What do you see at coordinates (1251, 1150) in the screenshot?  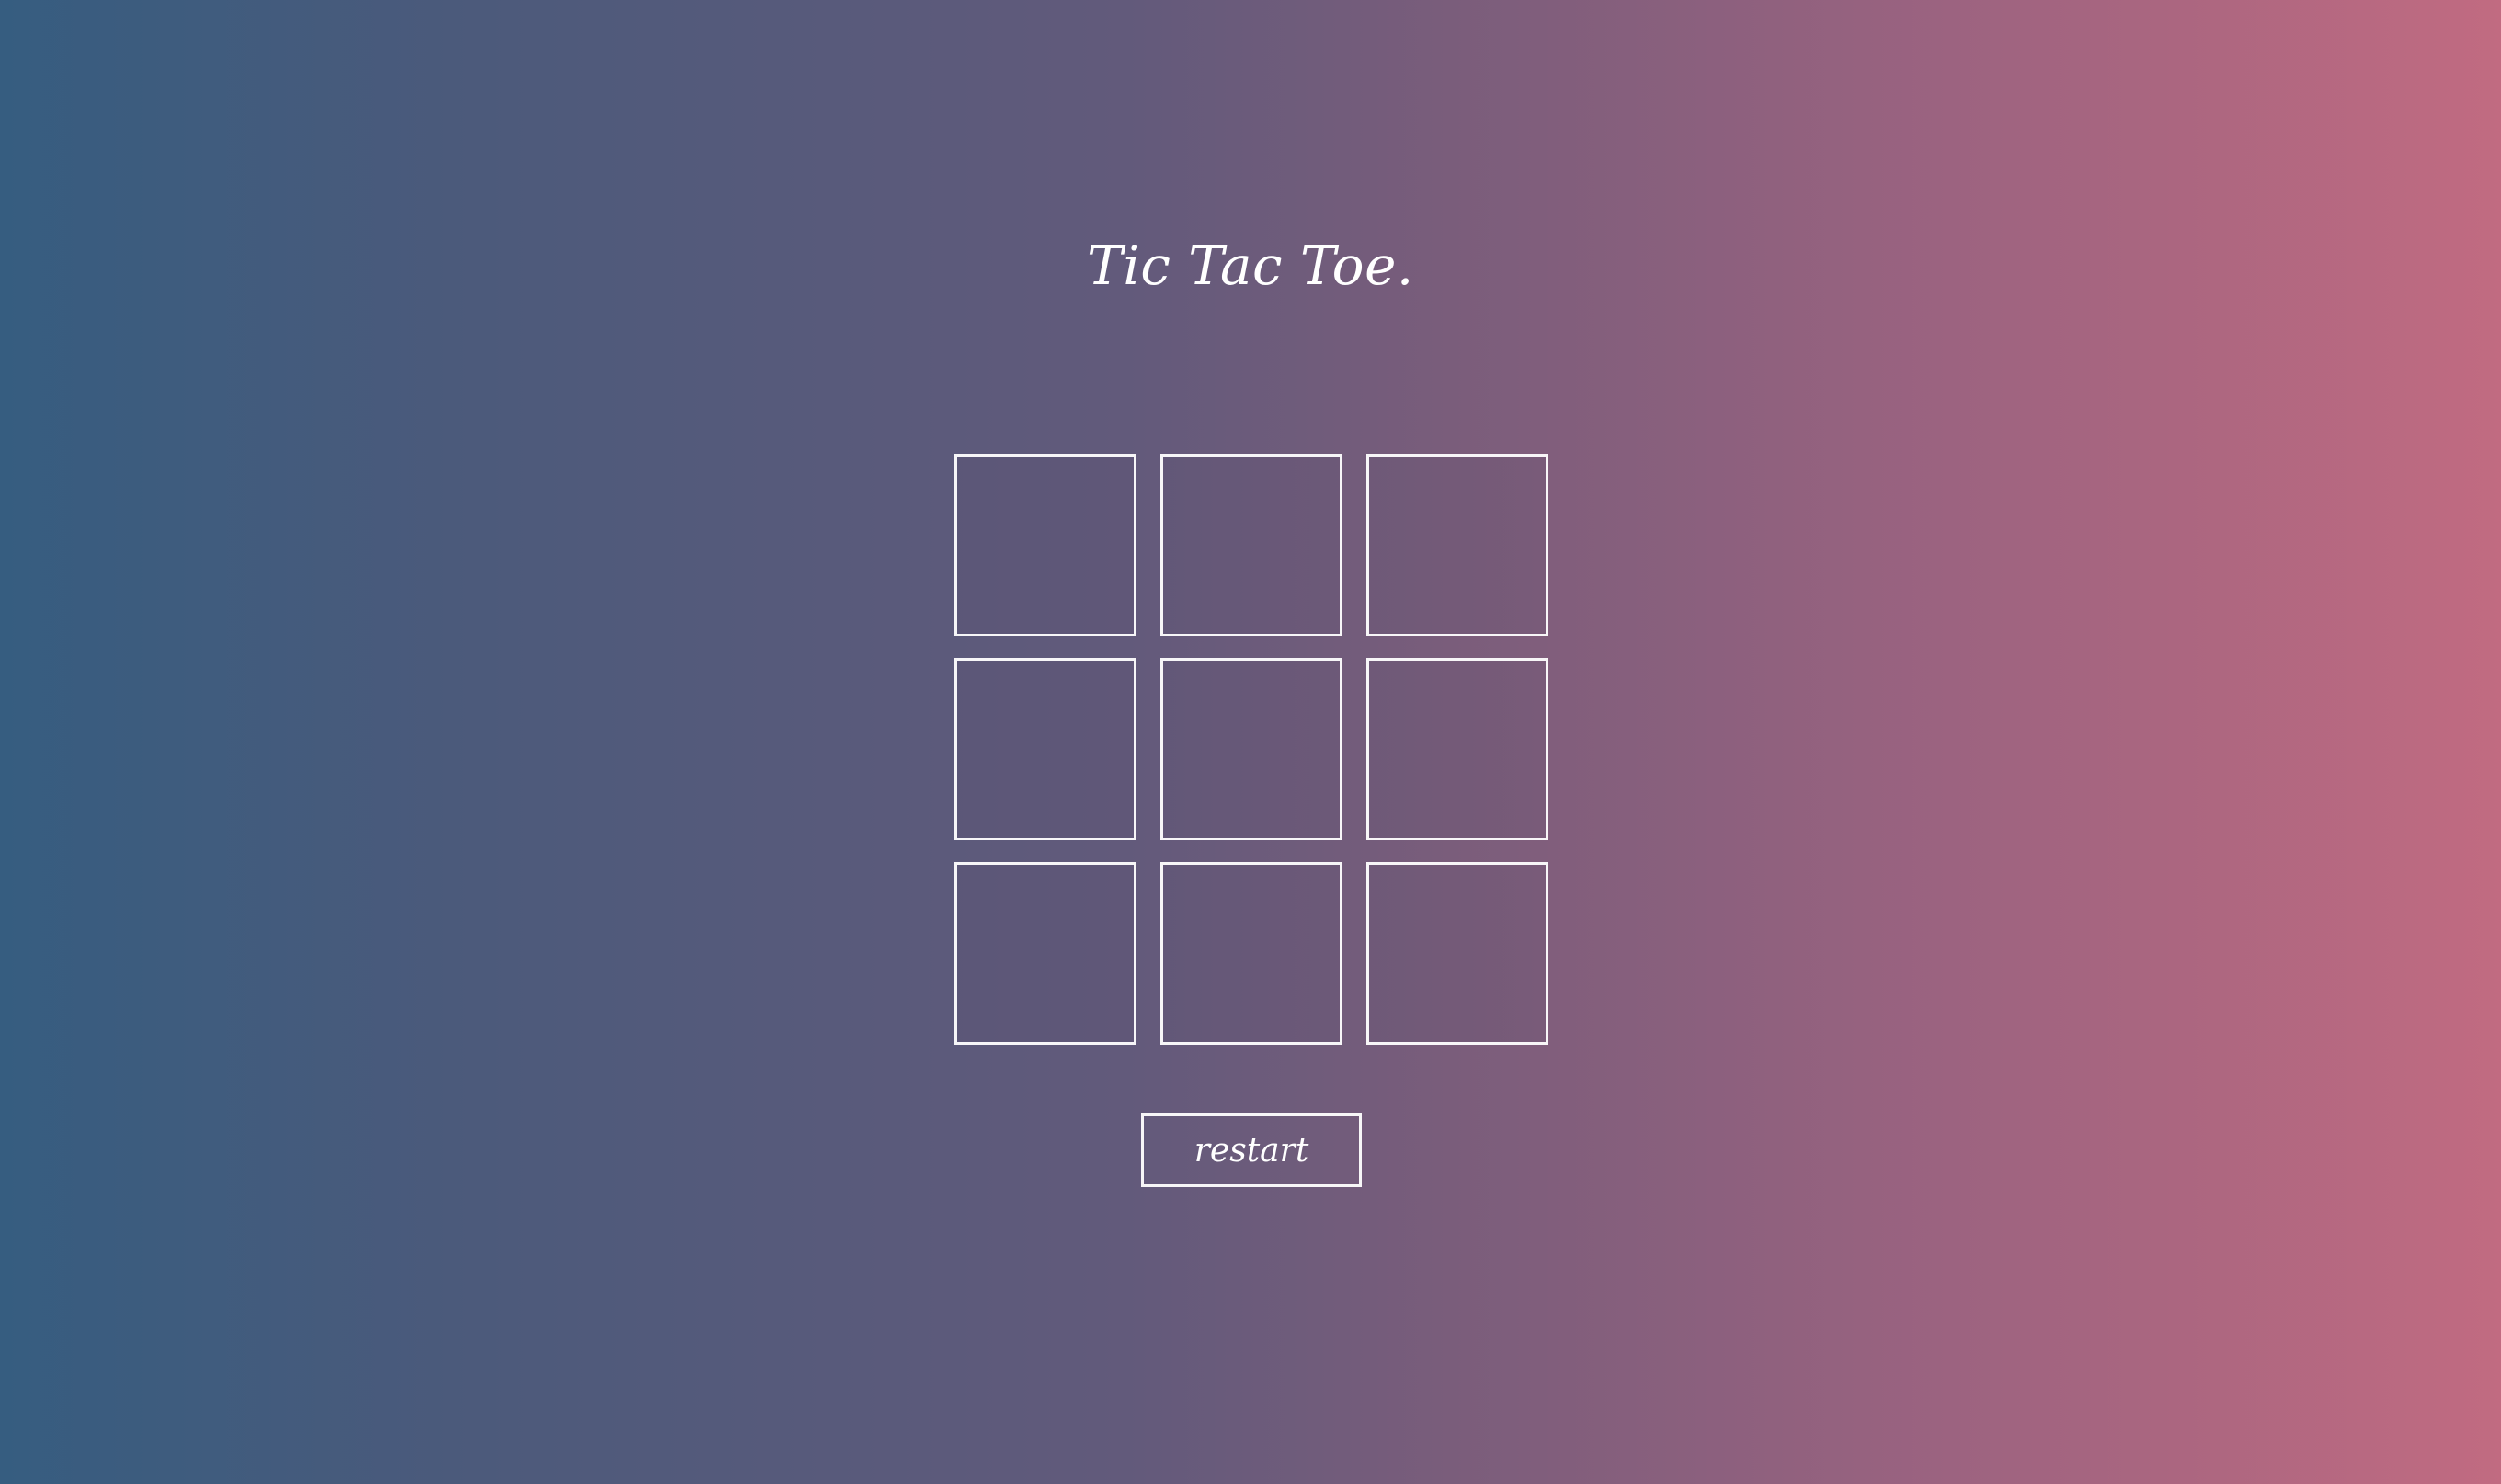 I see `restart-button: restart` at bounding box center [1251, 1150].